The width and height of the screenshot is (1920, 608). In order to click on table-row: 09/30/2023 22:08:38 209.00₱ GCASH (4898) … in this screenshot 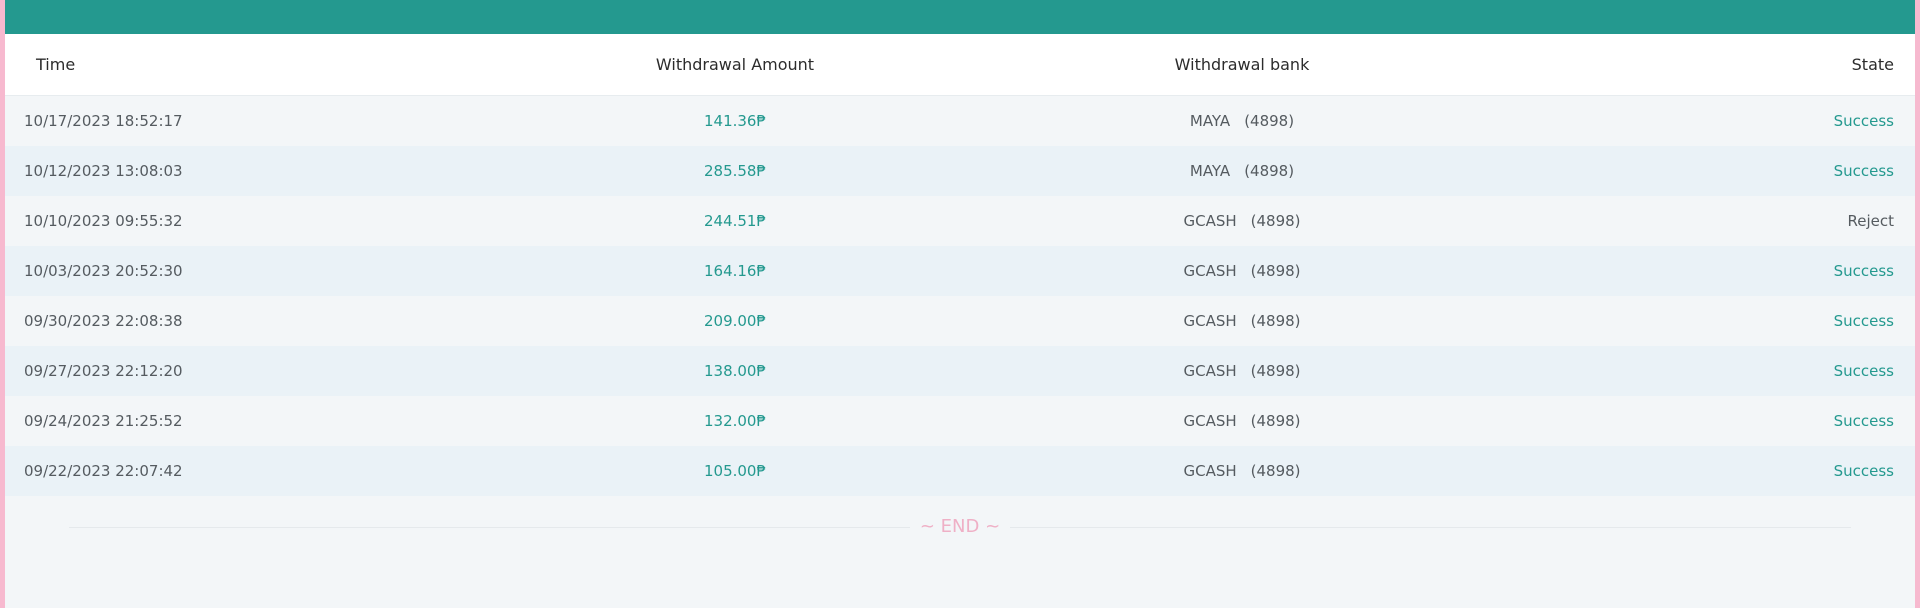, I will do `click(960, 321)`.